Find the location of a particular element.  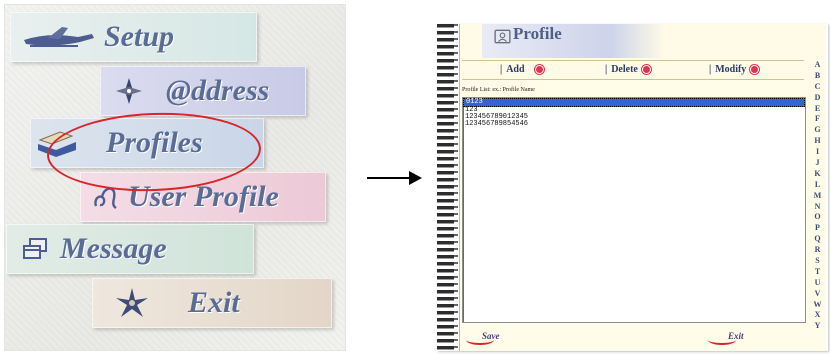

add-button: | Add is located at coordinates (522, 69).